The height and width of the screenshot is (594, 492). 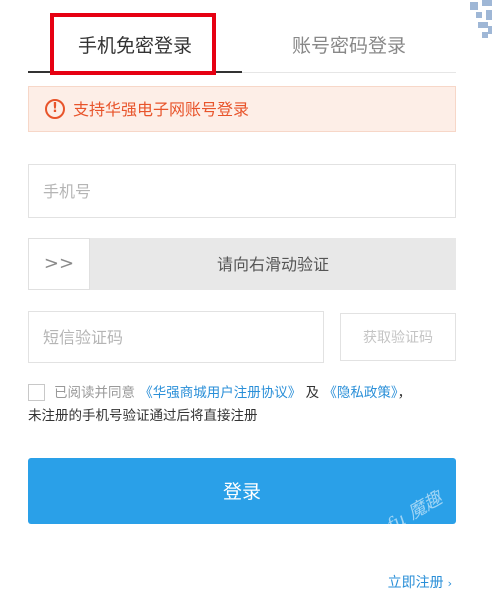 What do you see at coordinates (349, 44) in the screenshot?
I see `tab-password-login: 账号密码登录` at bounding box center [349, 44].